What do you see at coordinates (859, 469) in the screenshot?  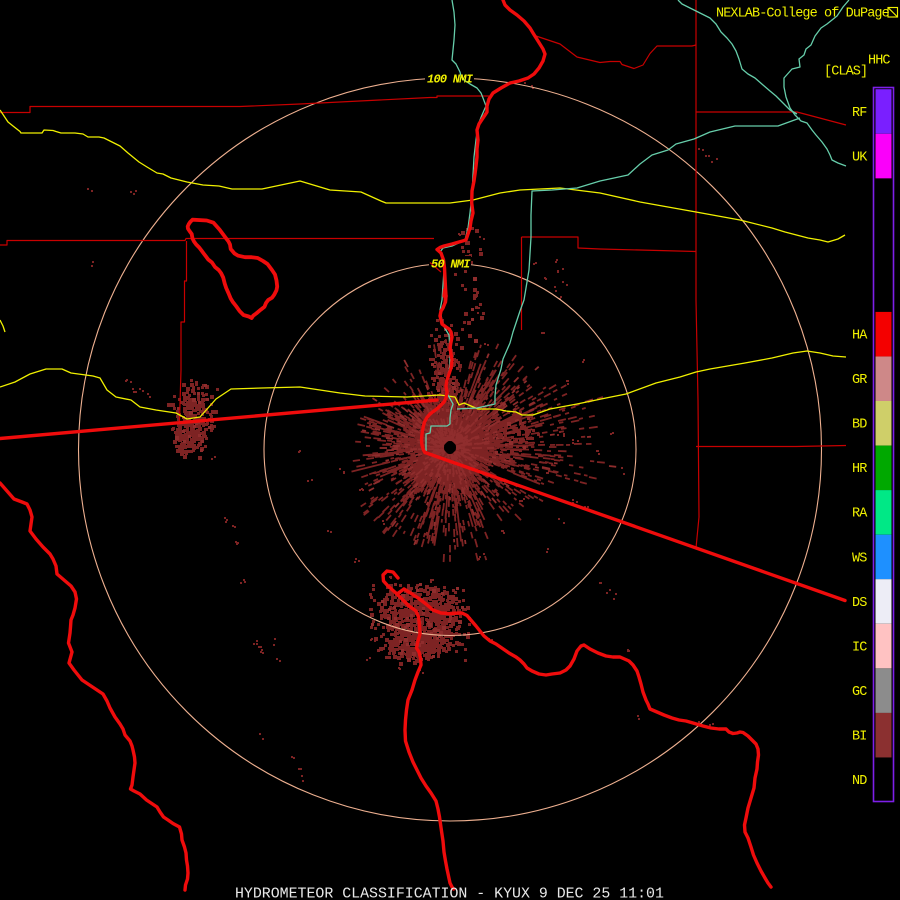 I see `svg-text: HR` at bounding box center [859, 469].